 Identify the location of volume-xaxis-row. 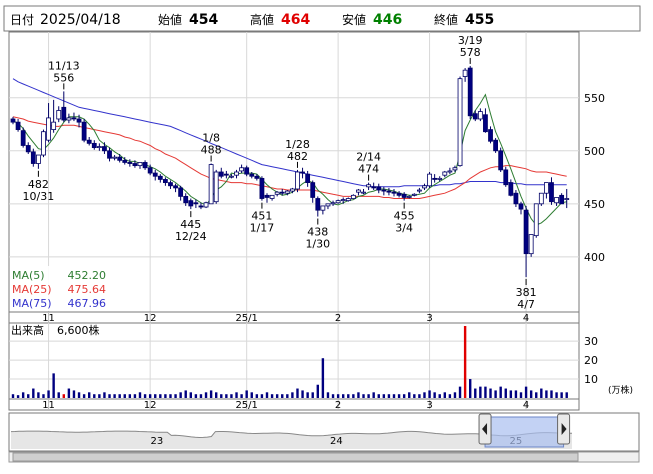
(294, 404).